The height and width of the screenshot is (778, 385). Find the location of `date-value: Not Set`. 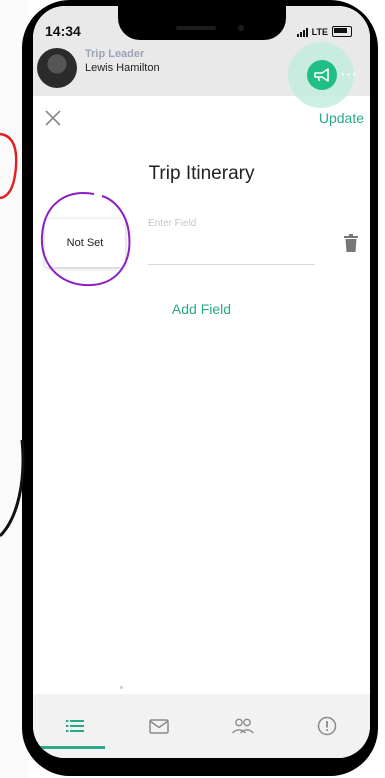

date-value: Not Set is located at coordinates (85, 243).